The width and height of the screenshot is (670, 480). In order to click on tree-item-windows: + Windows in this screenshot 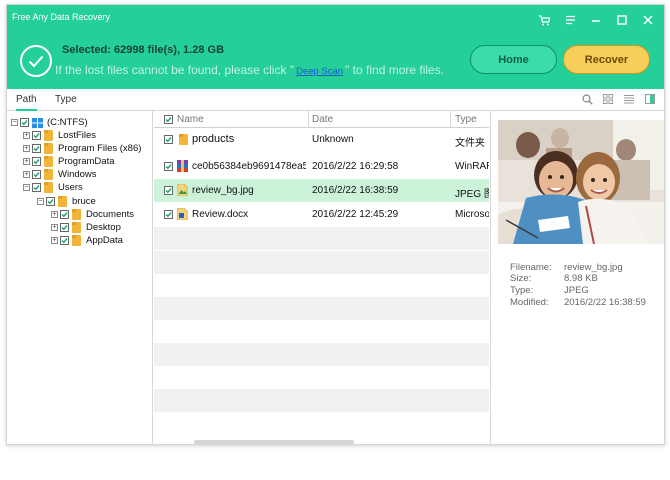, I will do `click(60, 174)`.